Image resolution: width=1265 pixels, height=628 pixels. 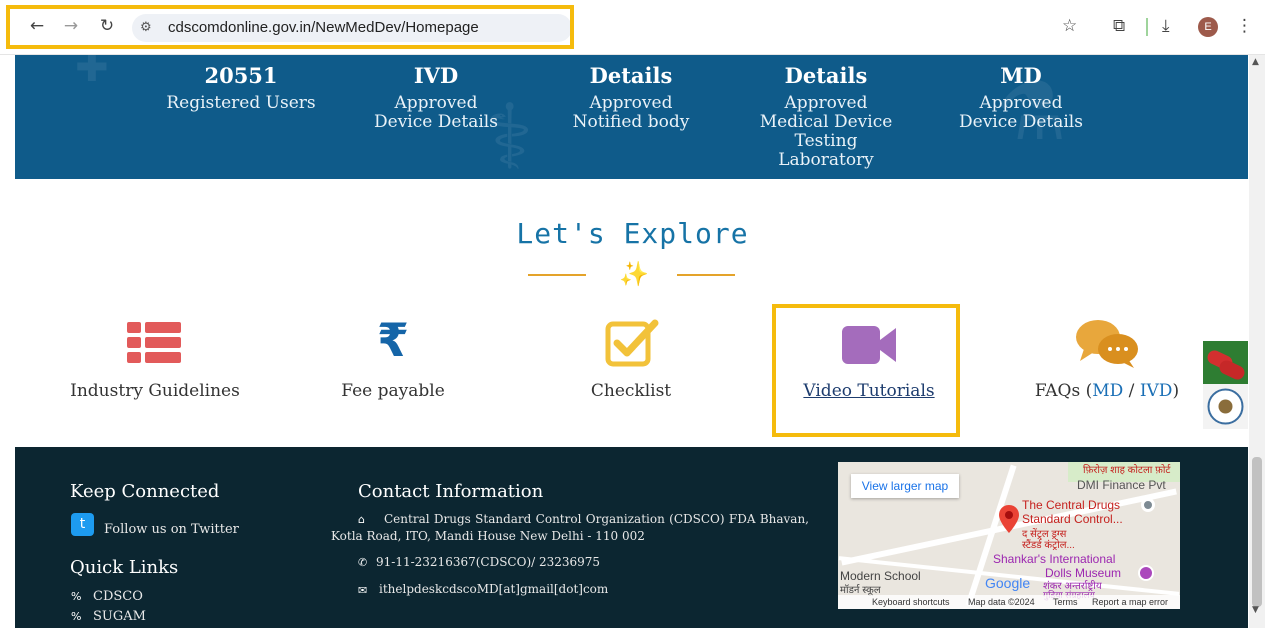 I want to click on phone-icon: ✆, so click(x=363, y=562).